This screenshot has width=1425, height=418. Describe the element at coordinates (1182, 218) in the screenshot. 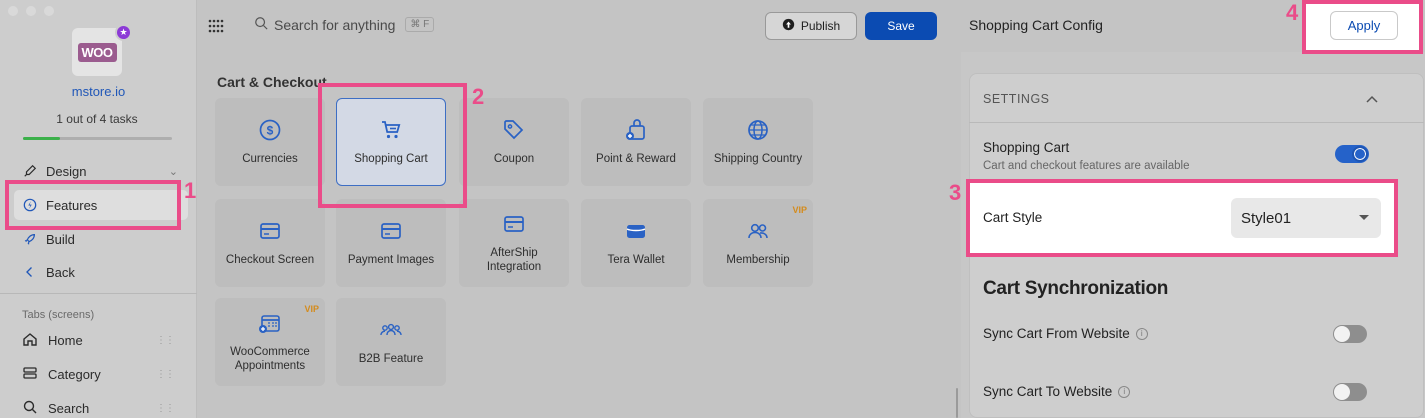

I see `highlight-cart-style` at that location.